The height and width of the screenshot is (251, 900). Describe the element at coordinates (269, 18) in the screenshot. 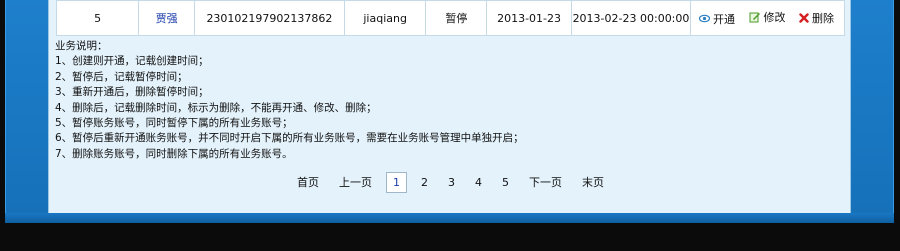

I see `cell-id-number: 230102197902137862` at that location.